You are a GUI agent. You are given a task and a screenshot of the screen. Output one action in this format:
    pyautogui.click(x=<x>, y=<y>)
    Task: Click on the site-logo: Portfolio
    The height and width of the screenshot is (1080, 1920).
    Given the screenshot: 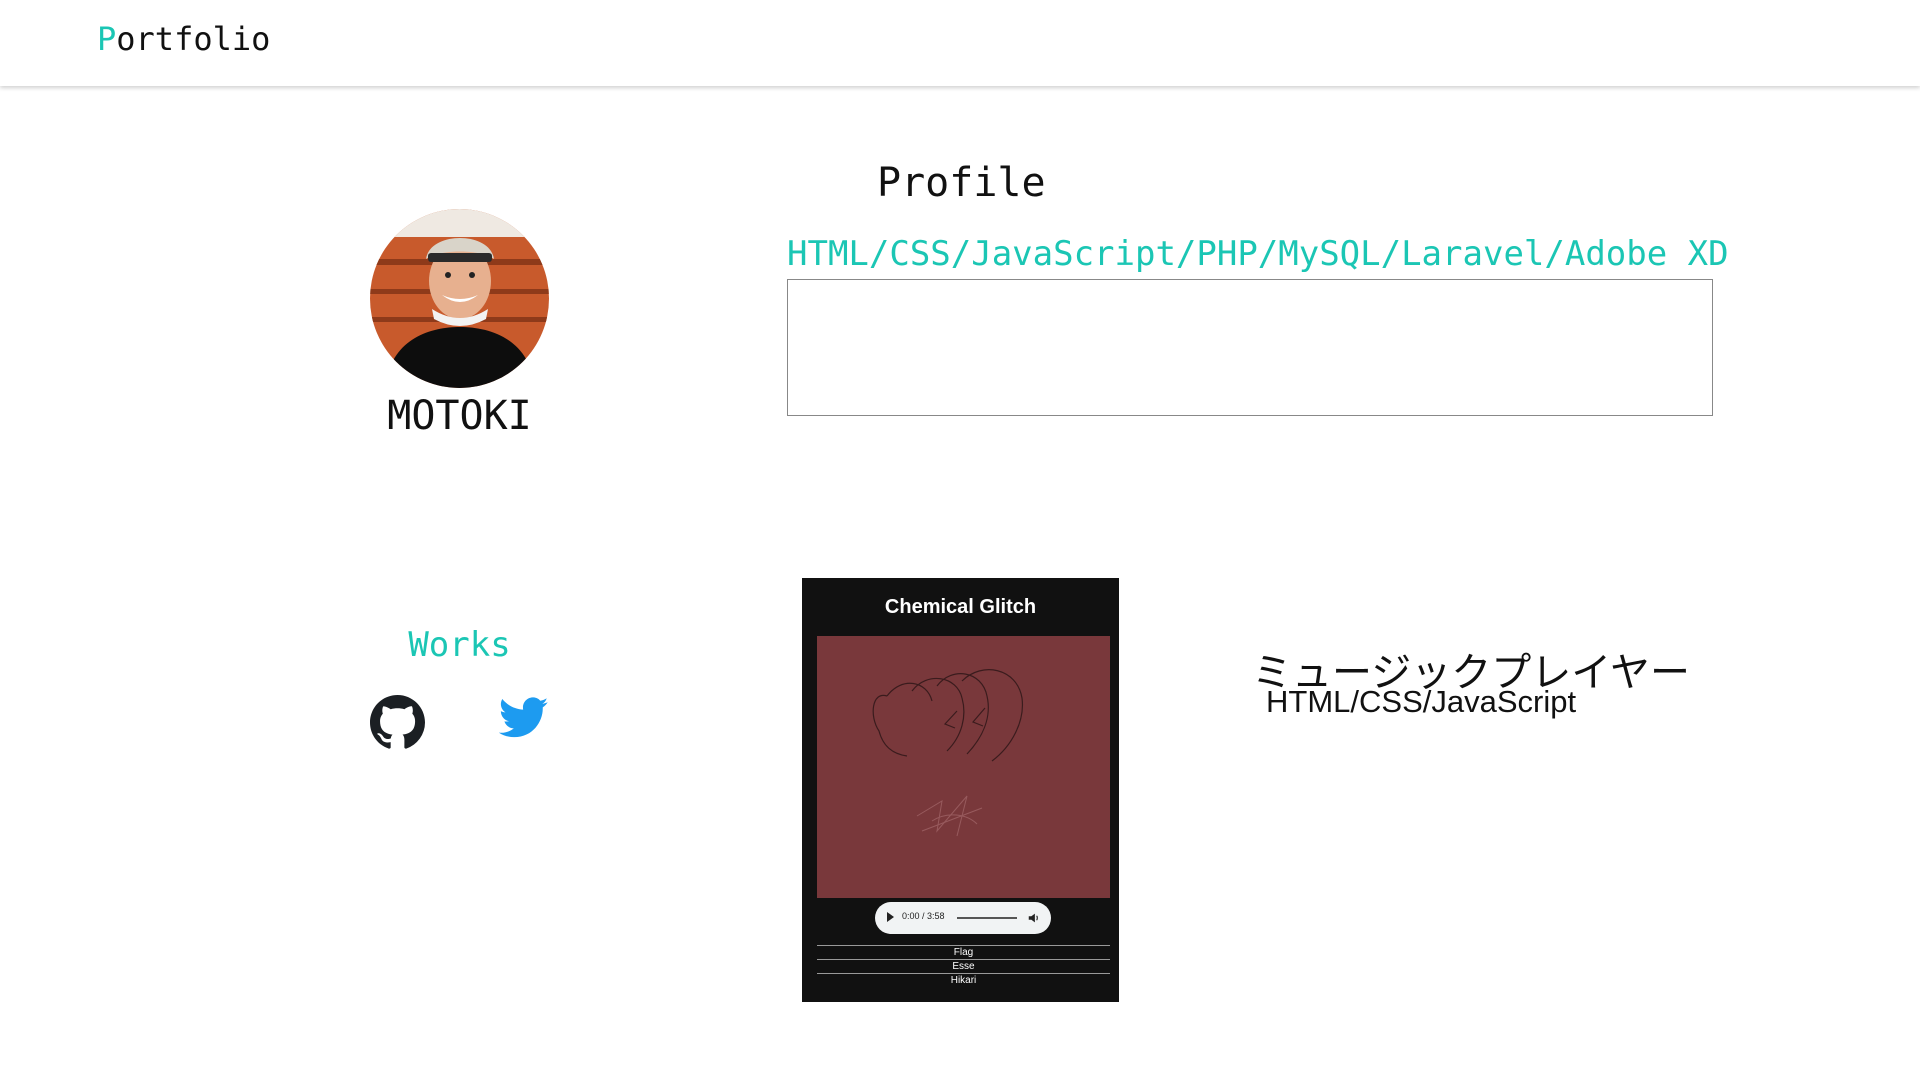 What is the action you would take?
    pyautogui.click(x=183, y=39)
    